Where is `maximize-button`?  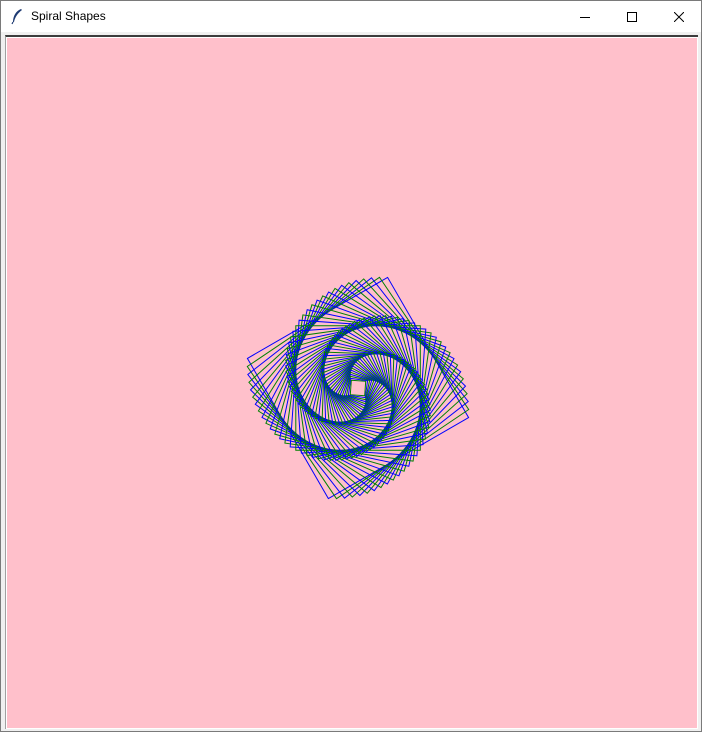 maximize-button is located at coordinates (632, 16).